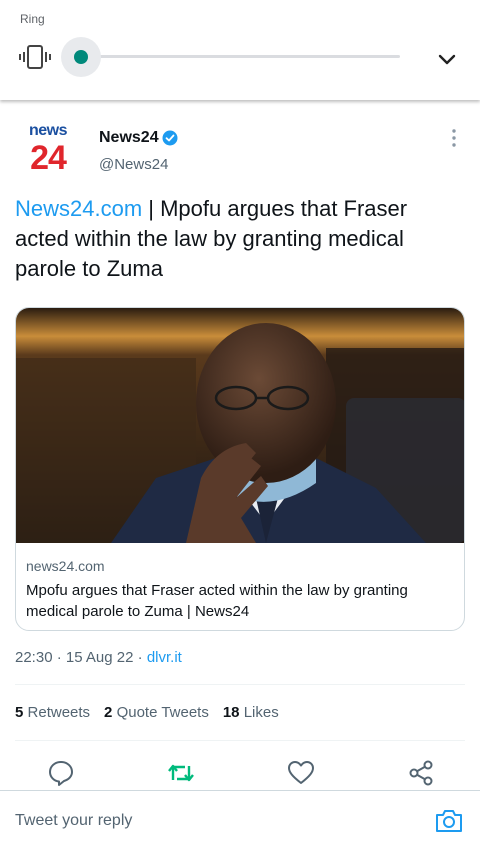 The image size is (480, 855). I want to click on camera-icon, so click(449, 821).